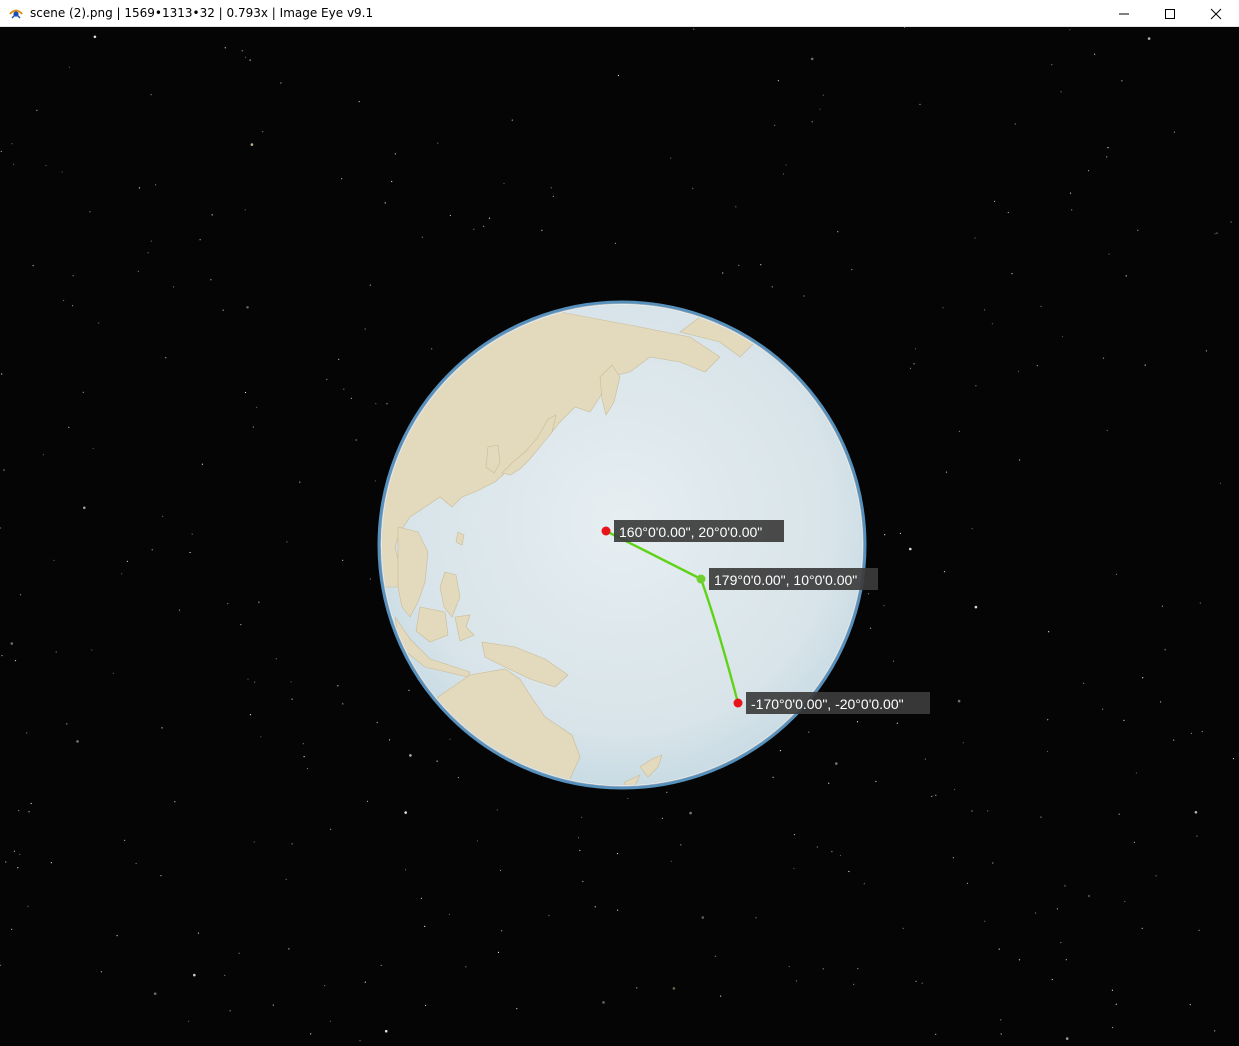 The image size is (1239, 1046). I want to click on minimize-button, so click(1124, 13).